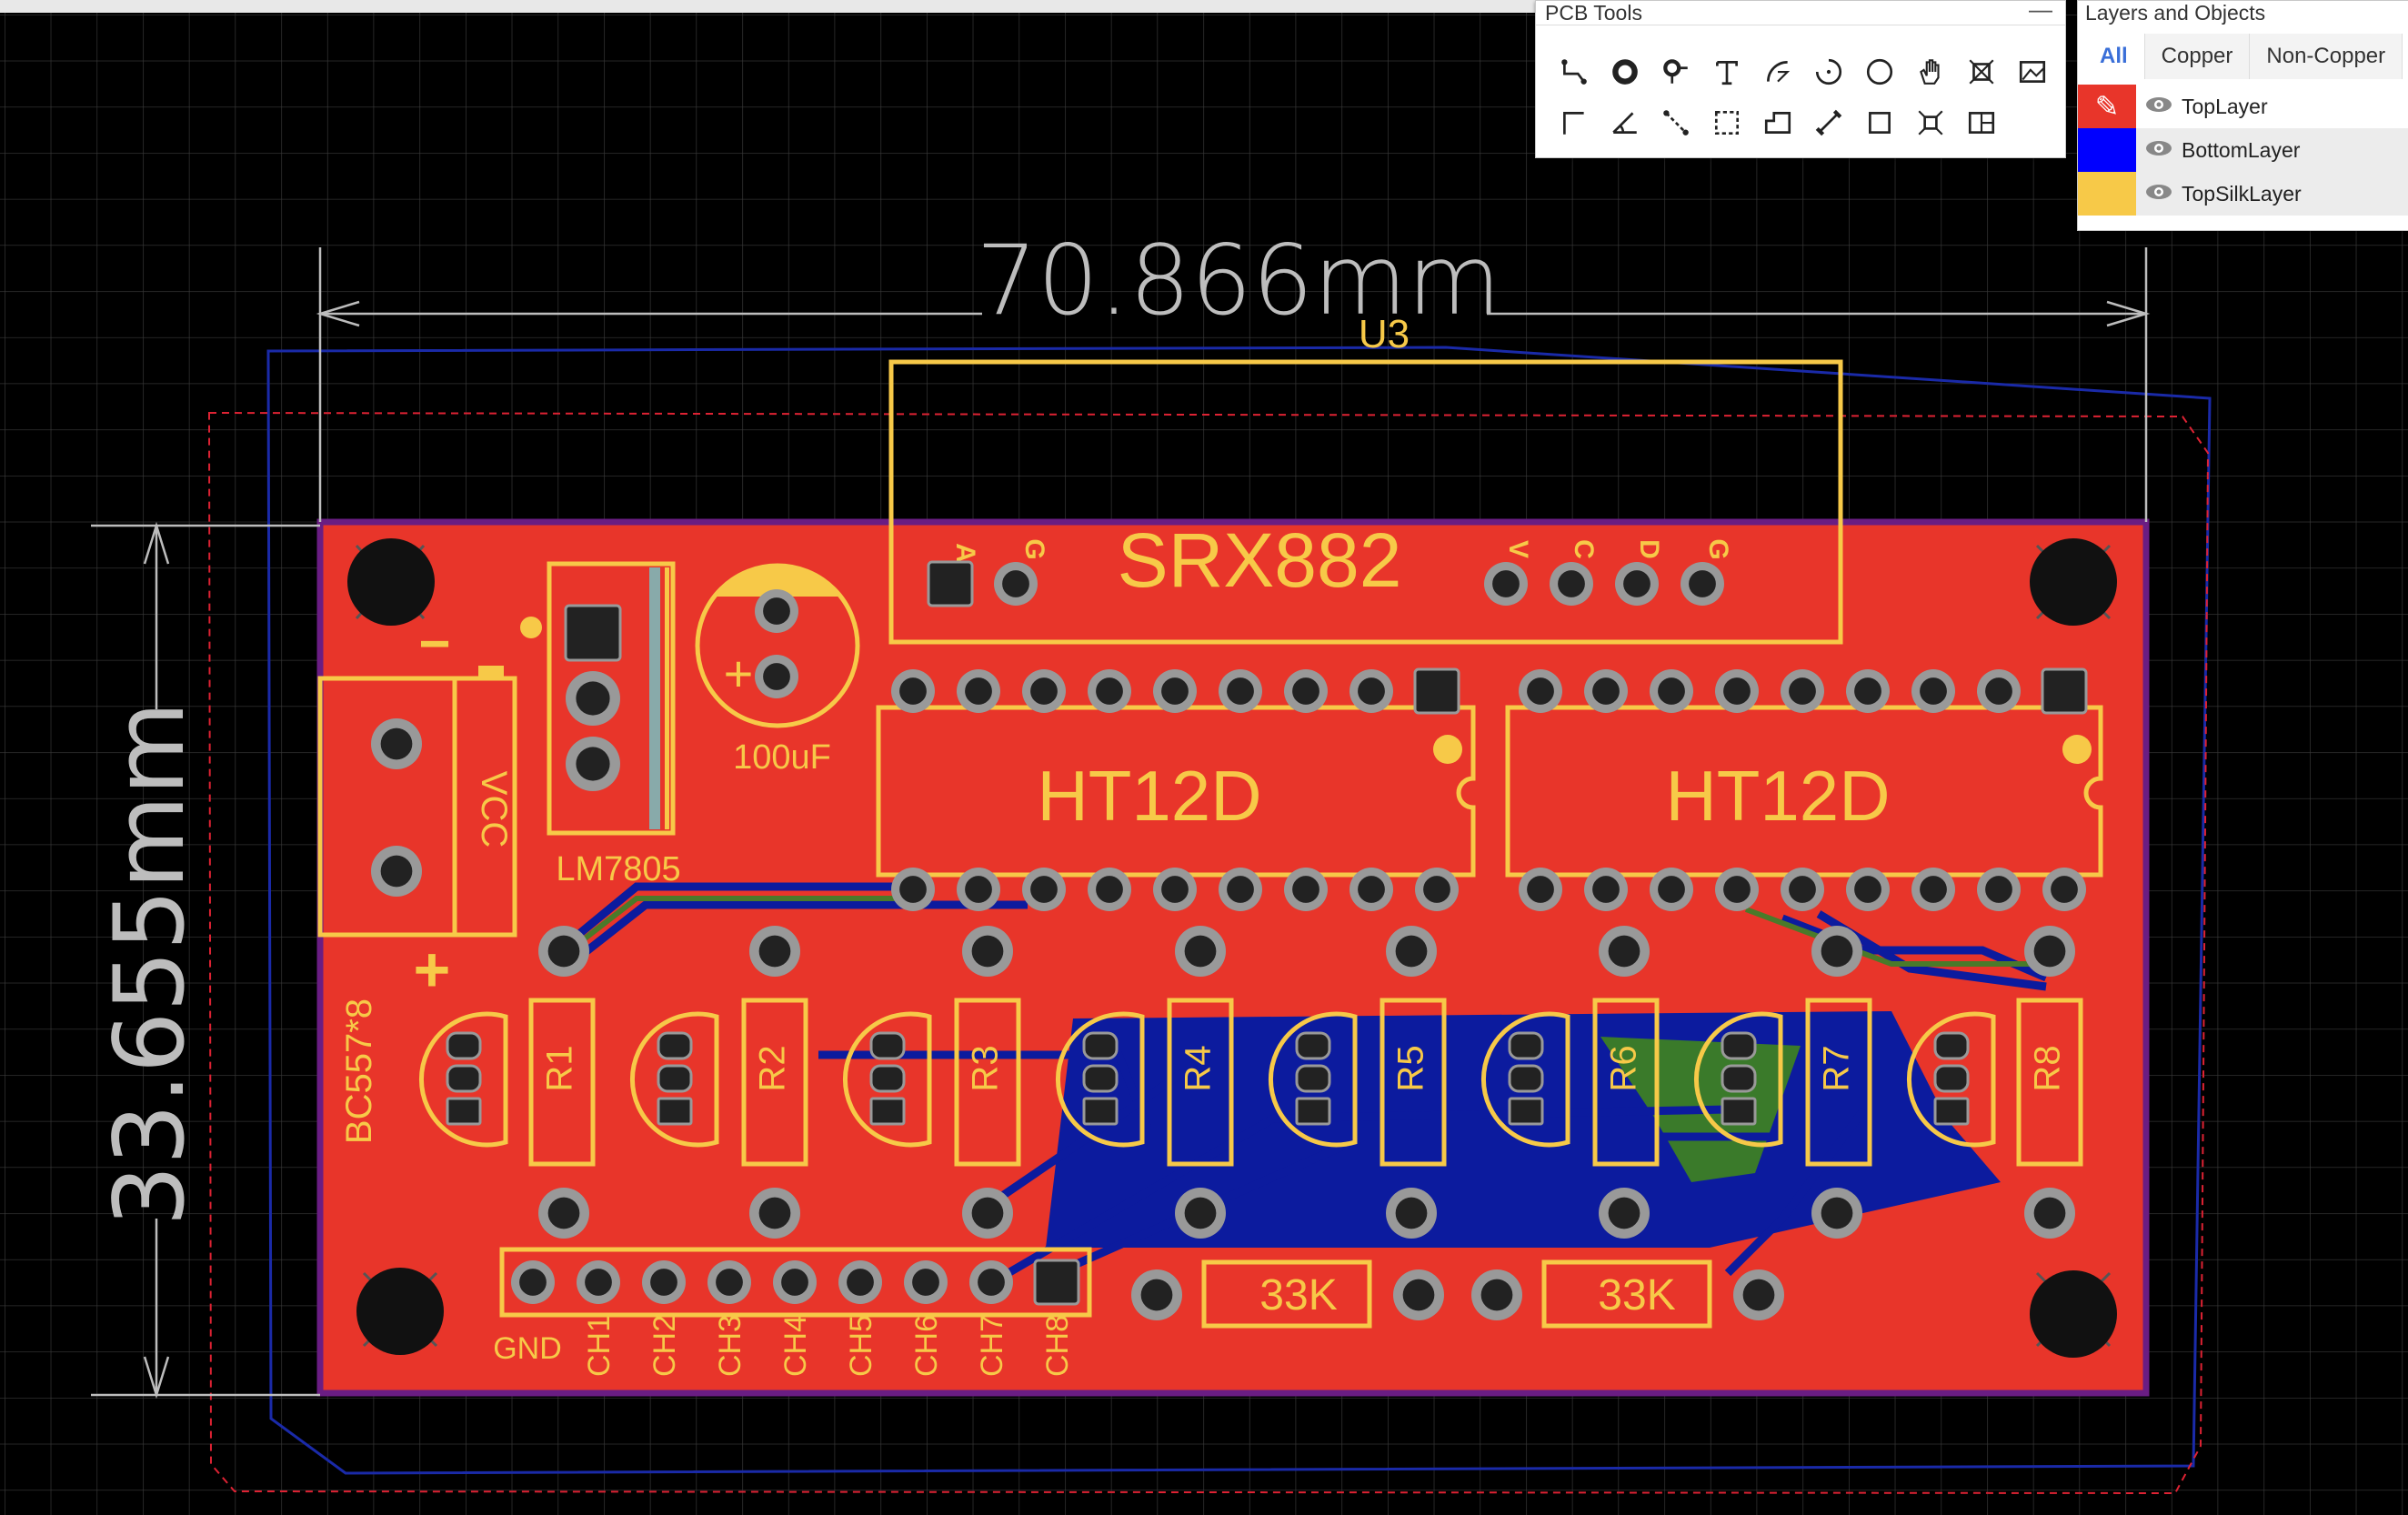 This screenshot has height=1515, width=2408. I want to click on cap-label: 100uF, so click(782, 757).